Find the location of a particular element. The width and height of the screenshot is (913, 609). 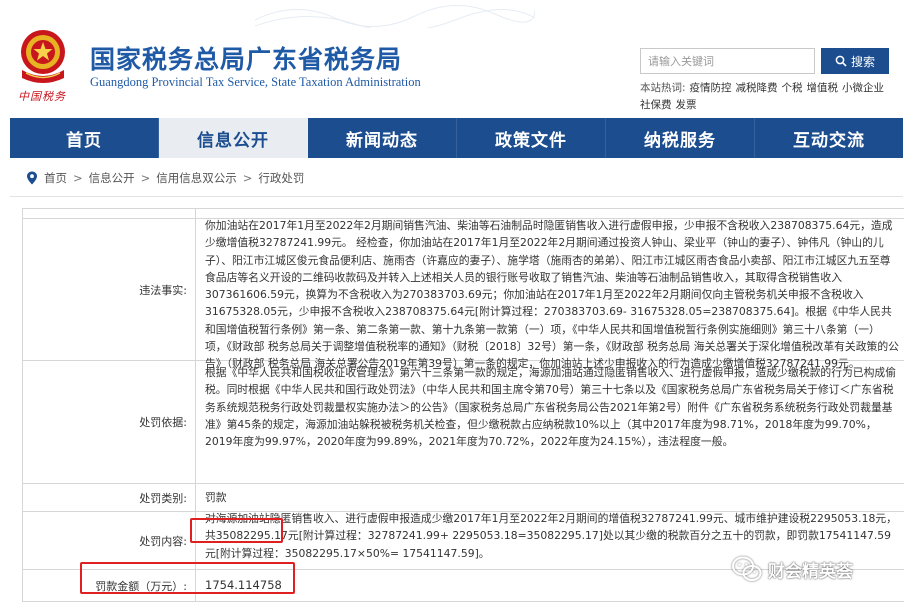

nav-item-home: 首页 is located at coordinates (84, 138).